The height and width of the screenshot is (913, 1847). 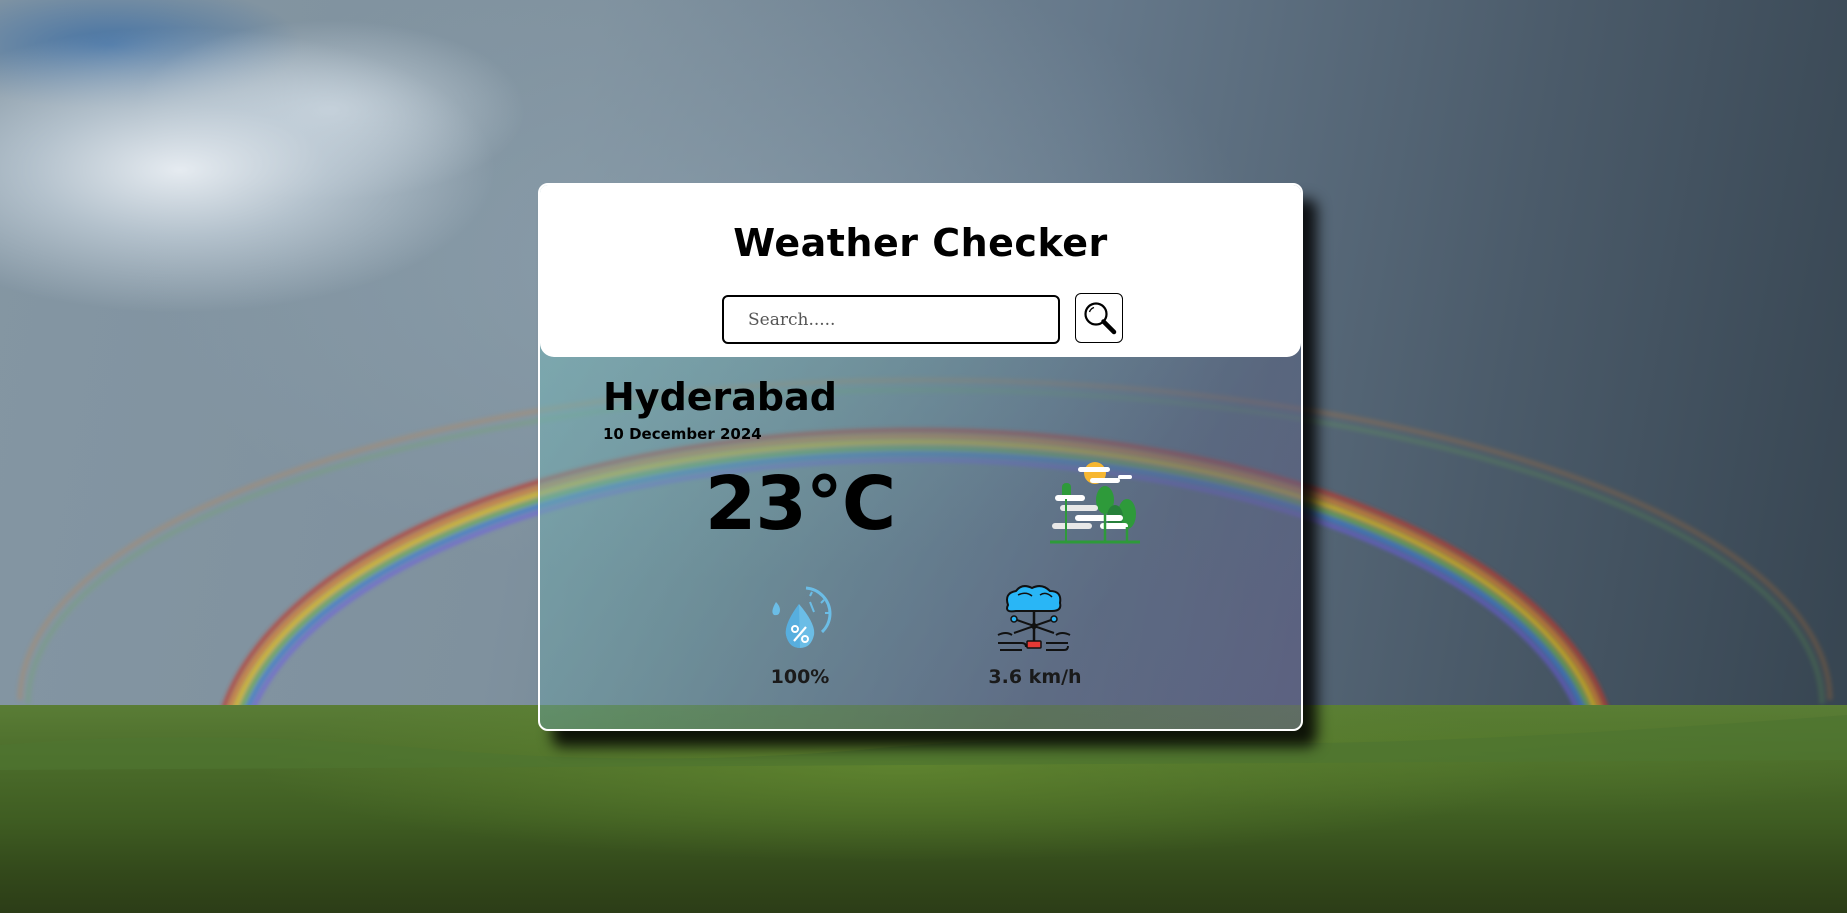 What do you see at coordinates (800, 504) in the screenshot?
I see `temperature-value: 23°C` at bounding box center [800, 504].